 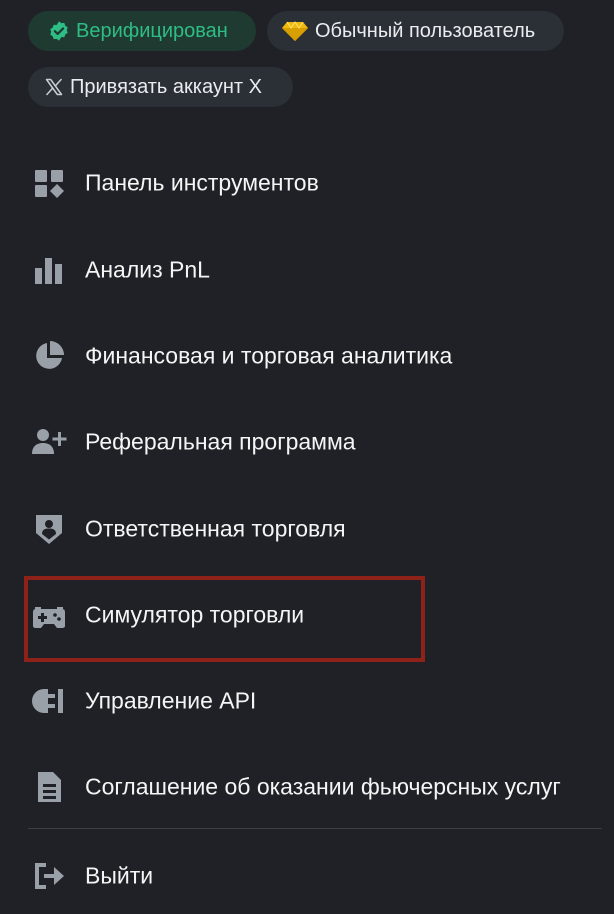 What do you see at coordinates (49, 356) in the screenshot?
I see `pie-chart-icon` at bounding box center [49, 356].